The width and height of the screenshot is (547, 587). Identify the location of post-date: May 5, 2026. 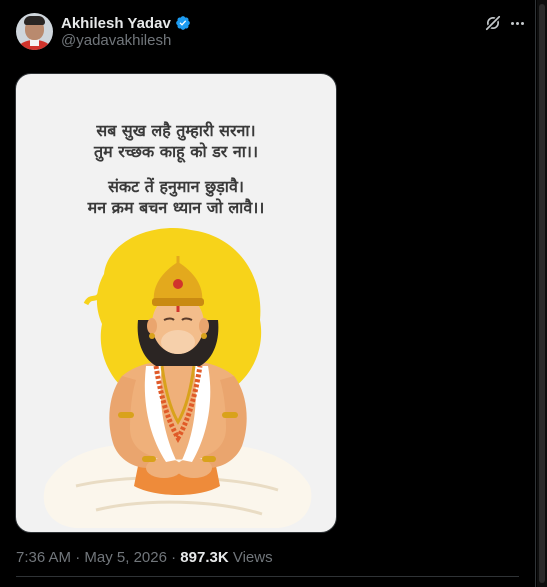
(125, 557).